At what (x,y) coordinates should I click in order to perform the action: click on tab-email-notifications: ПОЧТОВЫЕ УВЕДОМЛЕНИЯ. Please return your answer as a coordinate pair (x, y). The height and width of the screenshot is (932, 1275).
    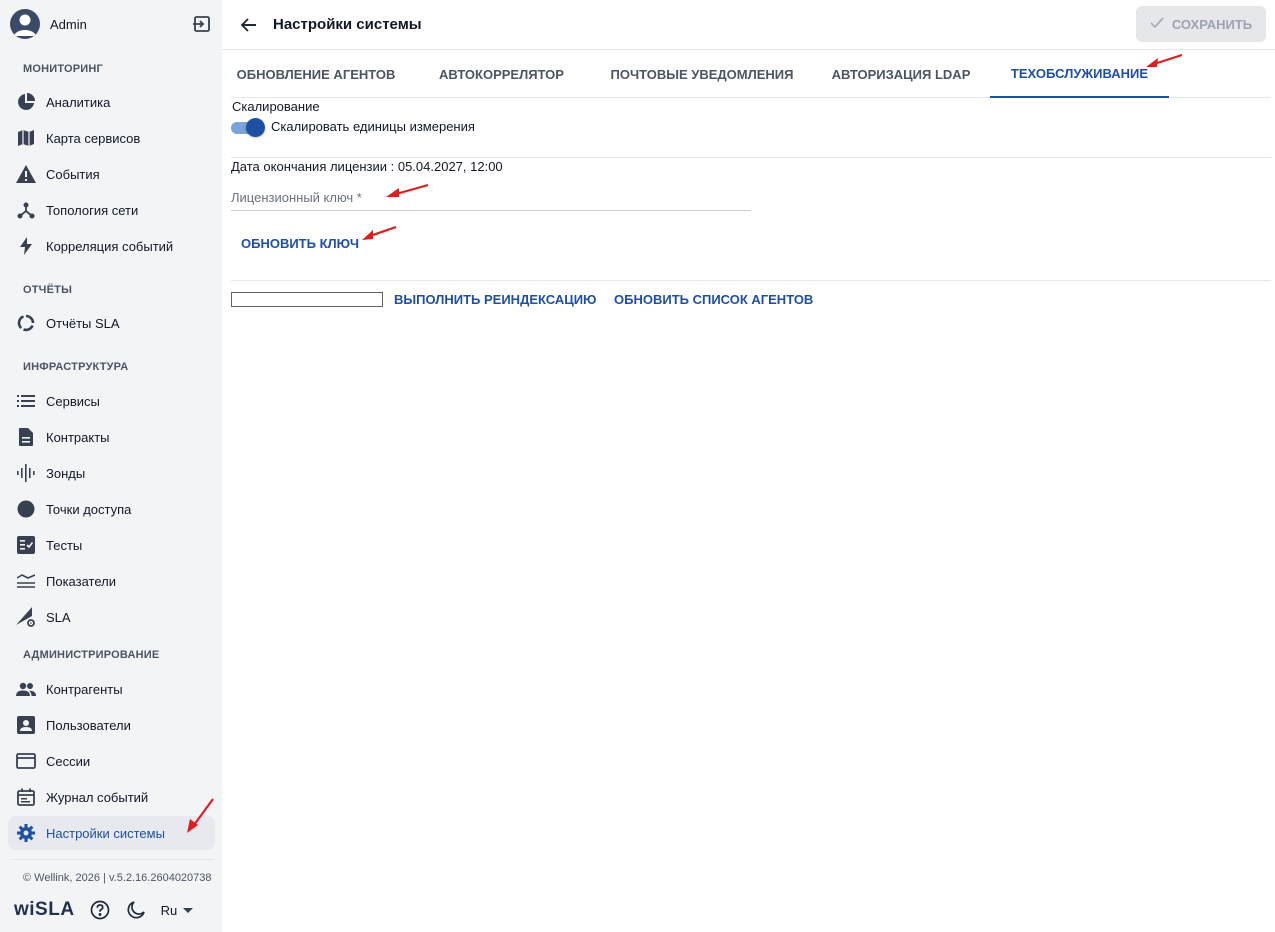
    Looking at the image, I should click on (702, 74).